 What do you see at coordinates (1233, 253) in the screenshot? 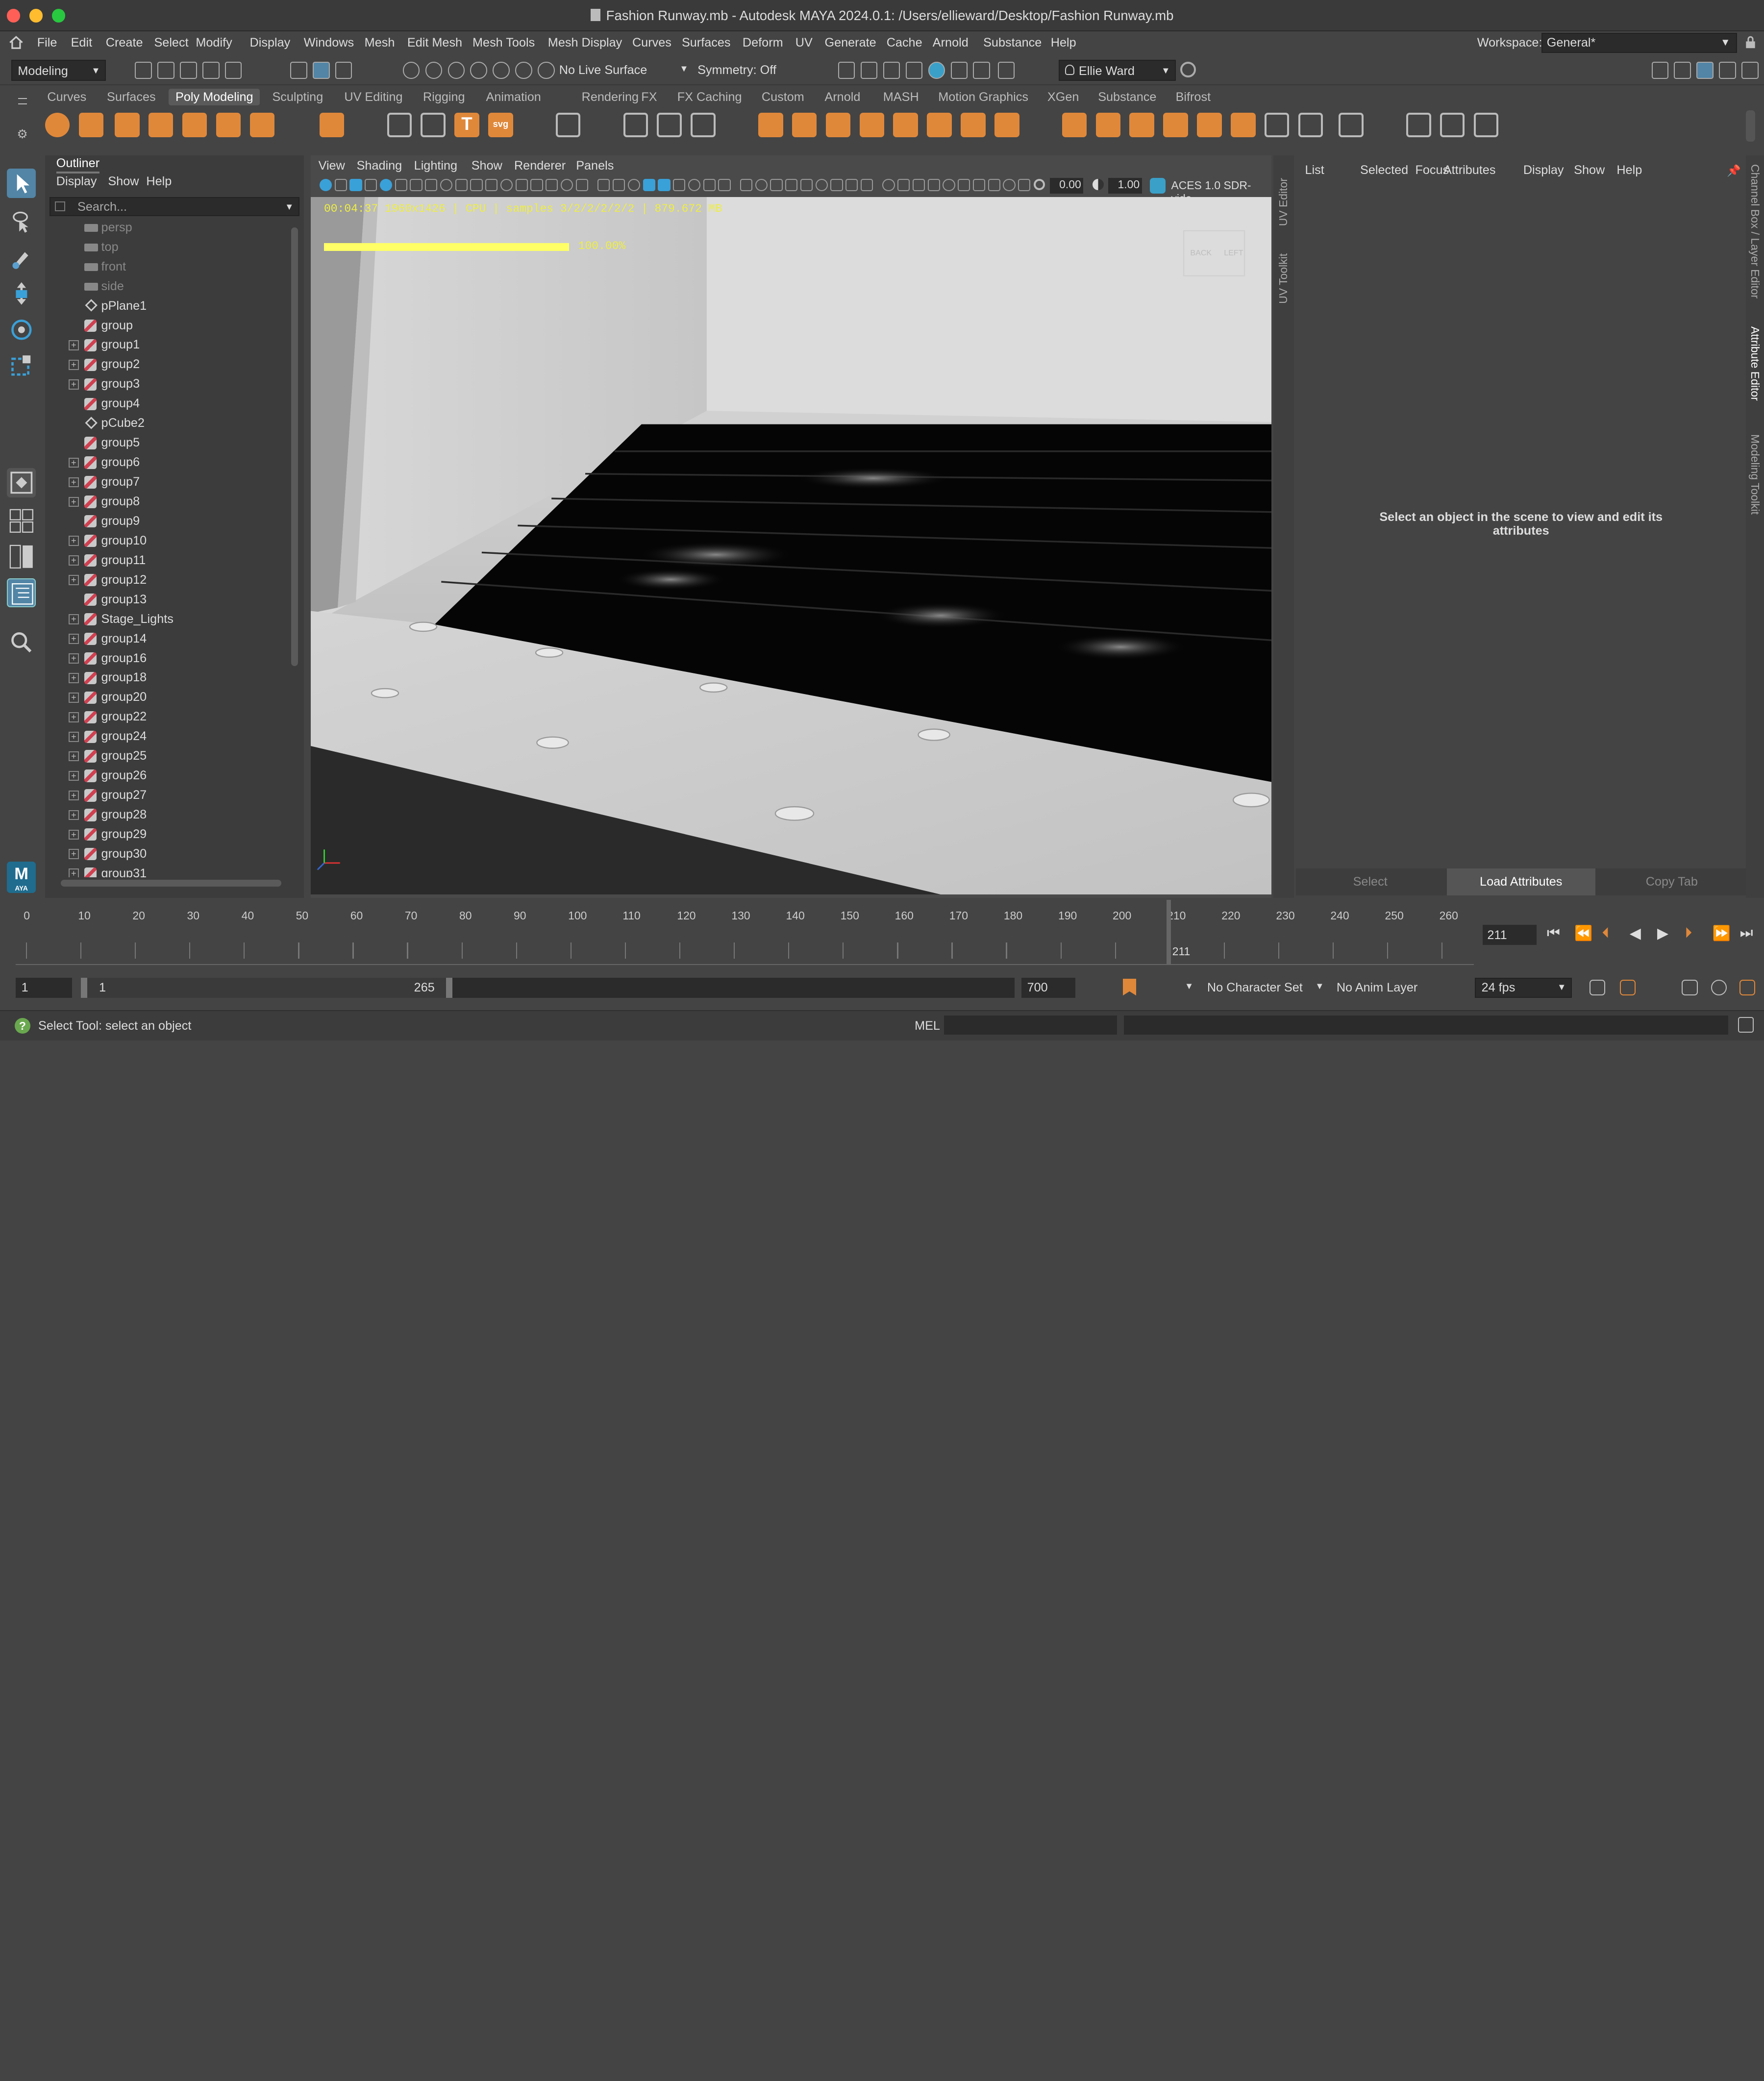
I see `viewcube-left-label: LEFT` at bounding box center [1233, 253].